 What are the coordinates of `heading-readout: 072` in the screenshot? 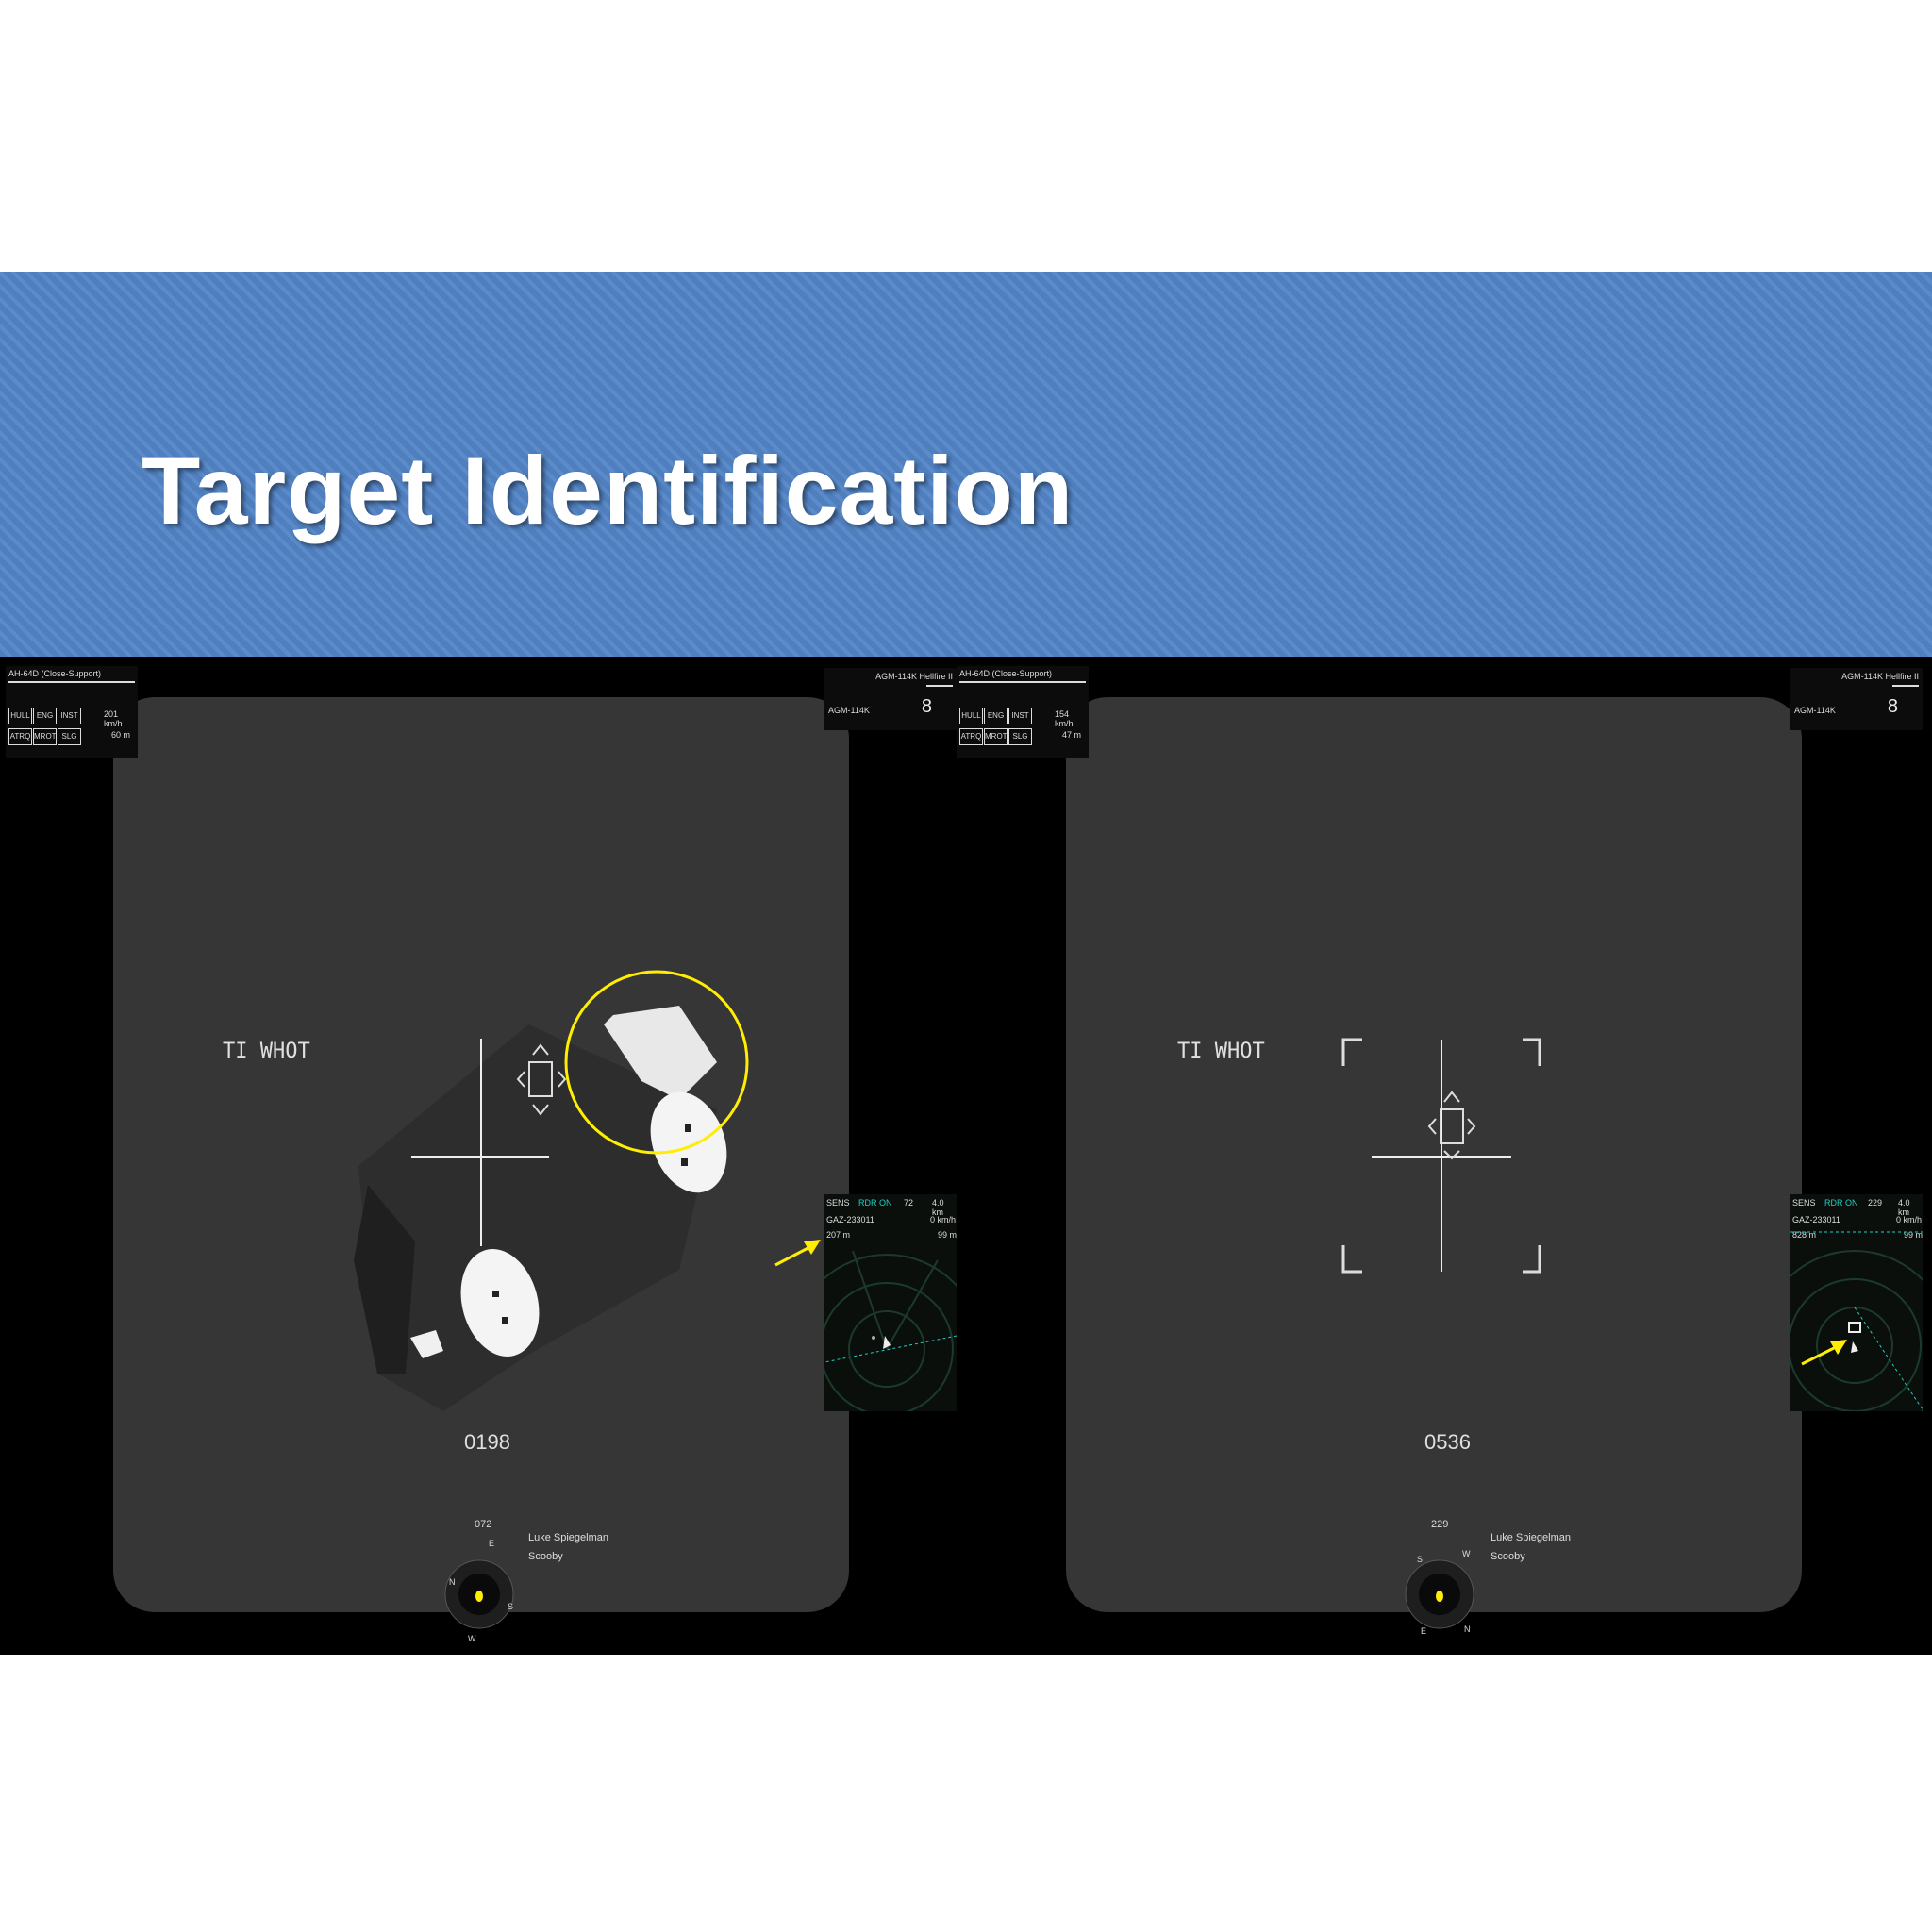 It's located at (484, 1525).